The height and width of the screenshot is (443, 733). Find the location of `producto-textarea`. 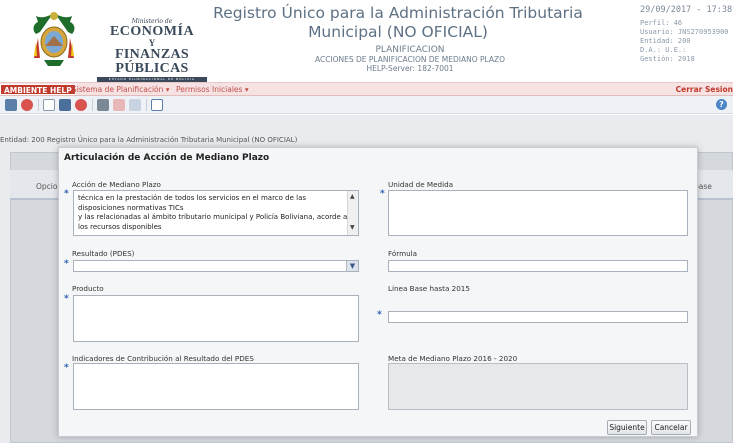

producto-textarea is located at coordinates (216, 318).